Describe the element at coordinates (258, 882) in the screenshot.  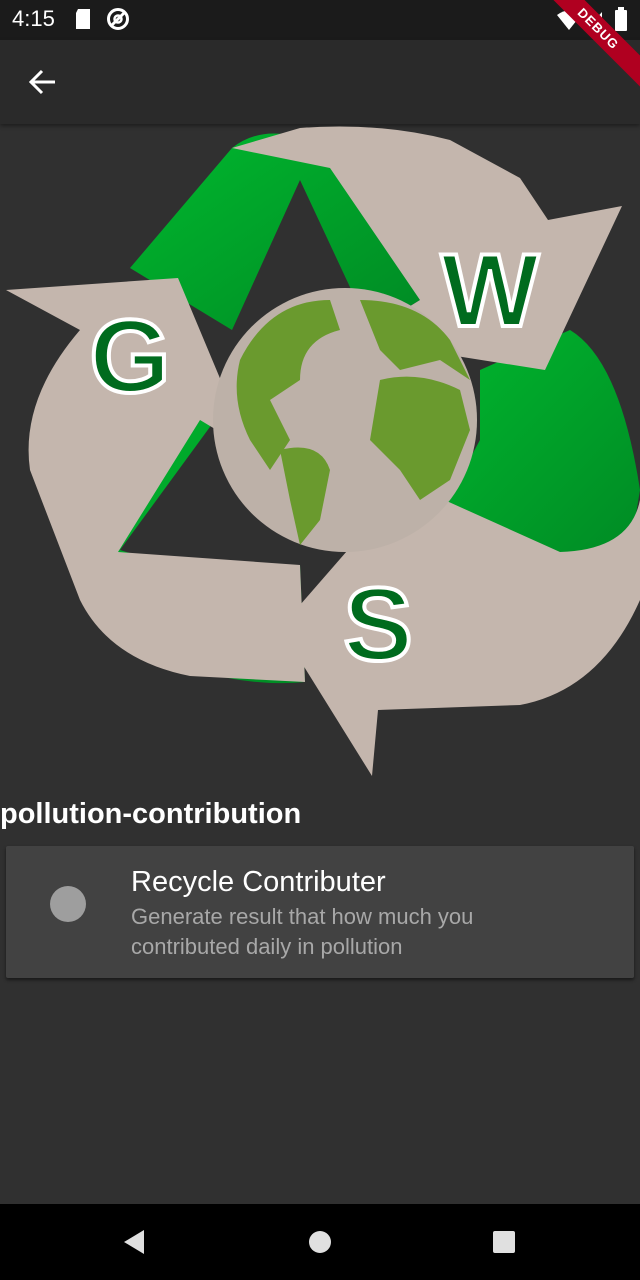
I see `list-item-title: Recycle Contributer` at that location.